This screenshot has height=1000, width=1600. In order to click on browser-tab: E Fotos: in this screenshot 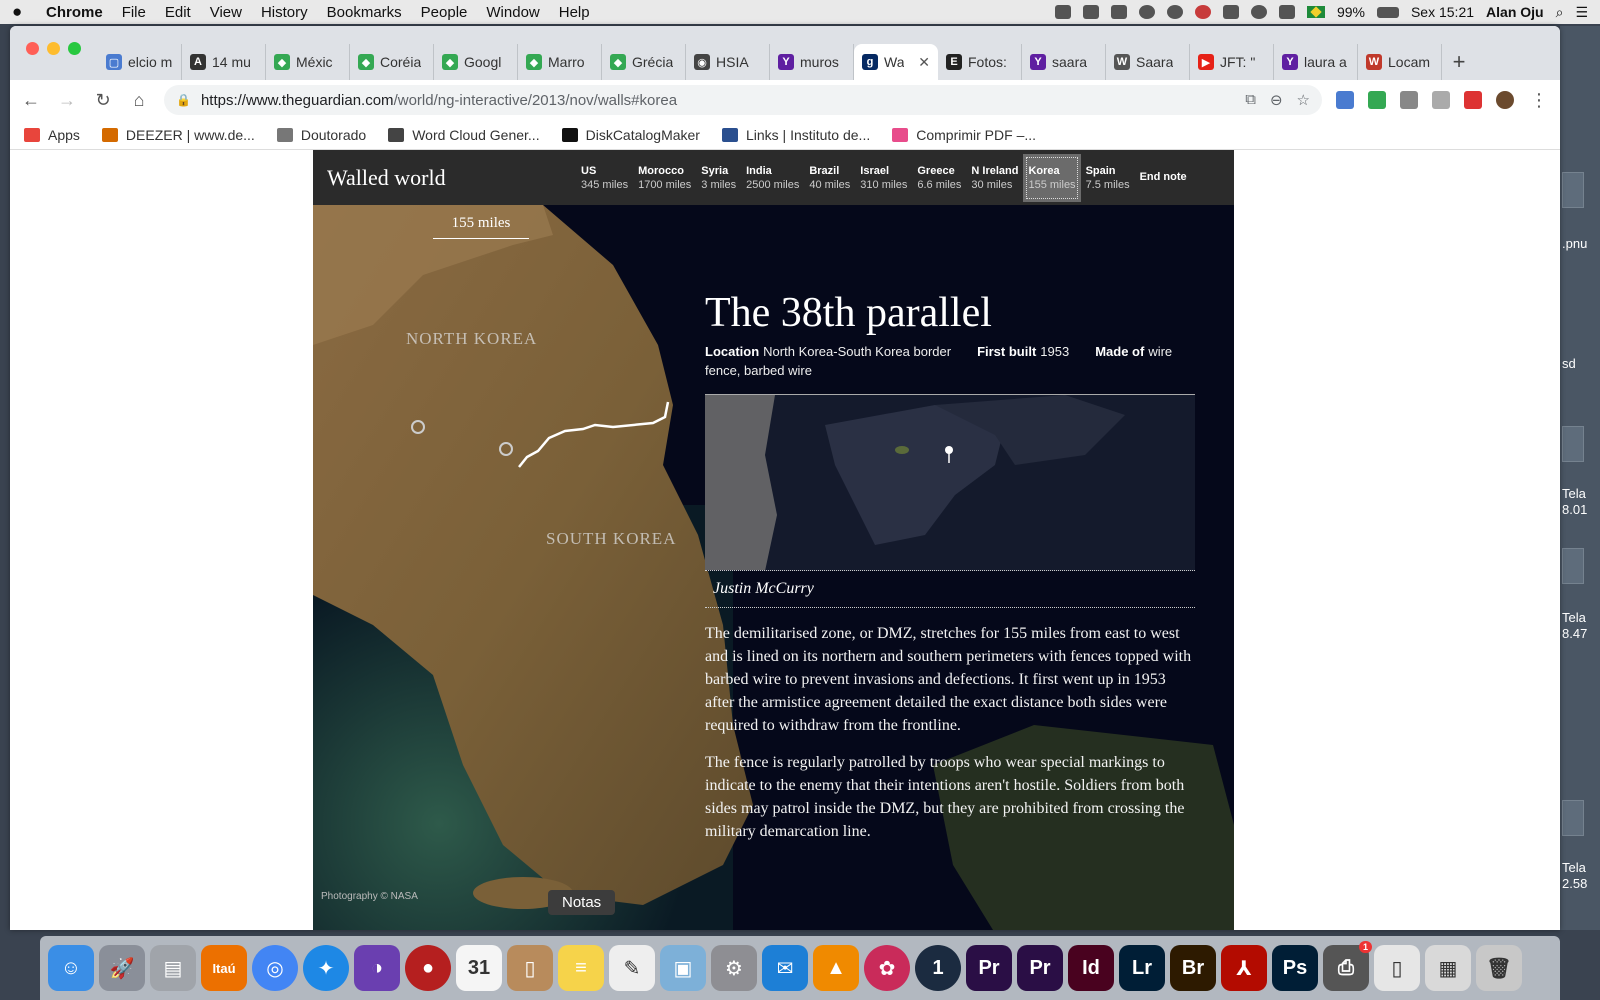, I will do `click(980, 62)`.